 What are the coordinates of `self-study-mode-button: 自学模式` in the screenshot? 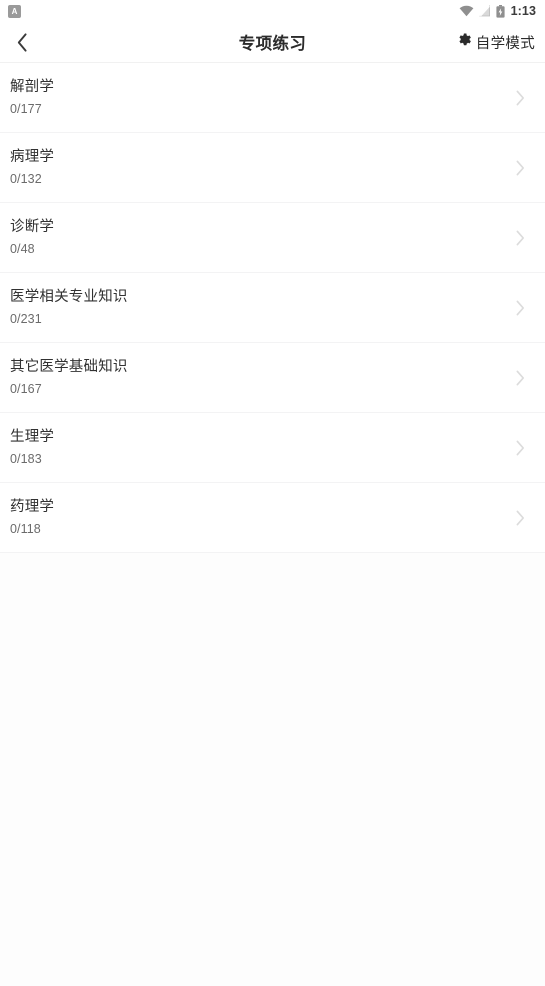 It's located at (496, 42).